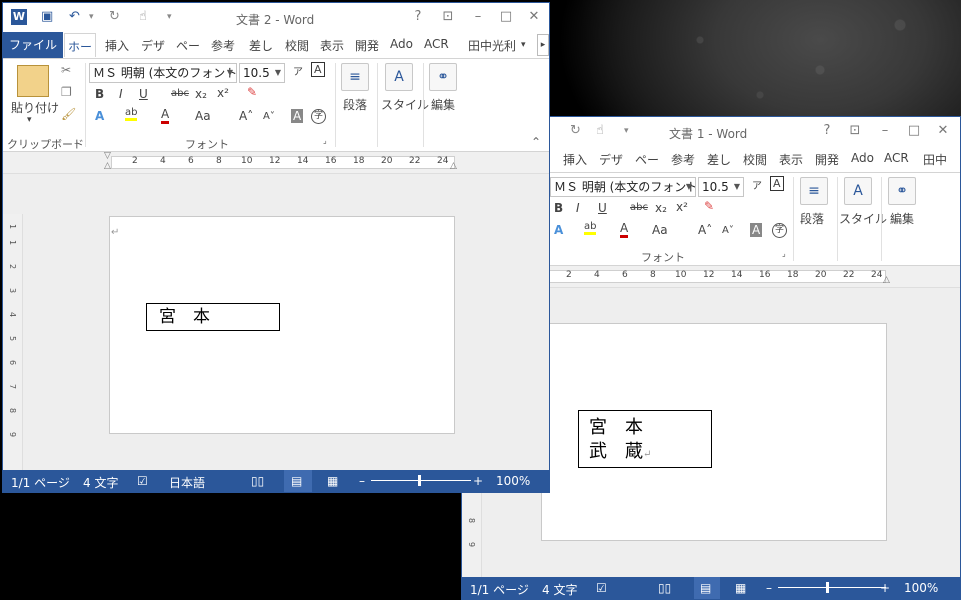  I want to click on clear-format-icon: ✎, so click(252, 92).